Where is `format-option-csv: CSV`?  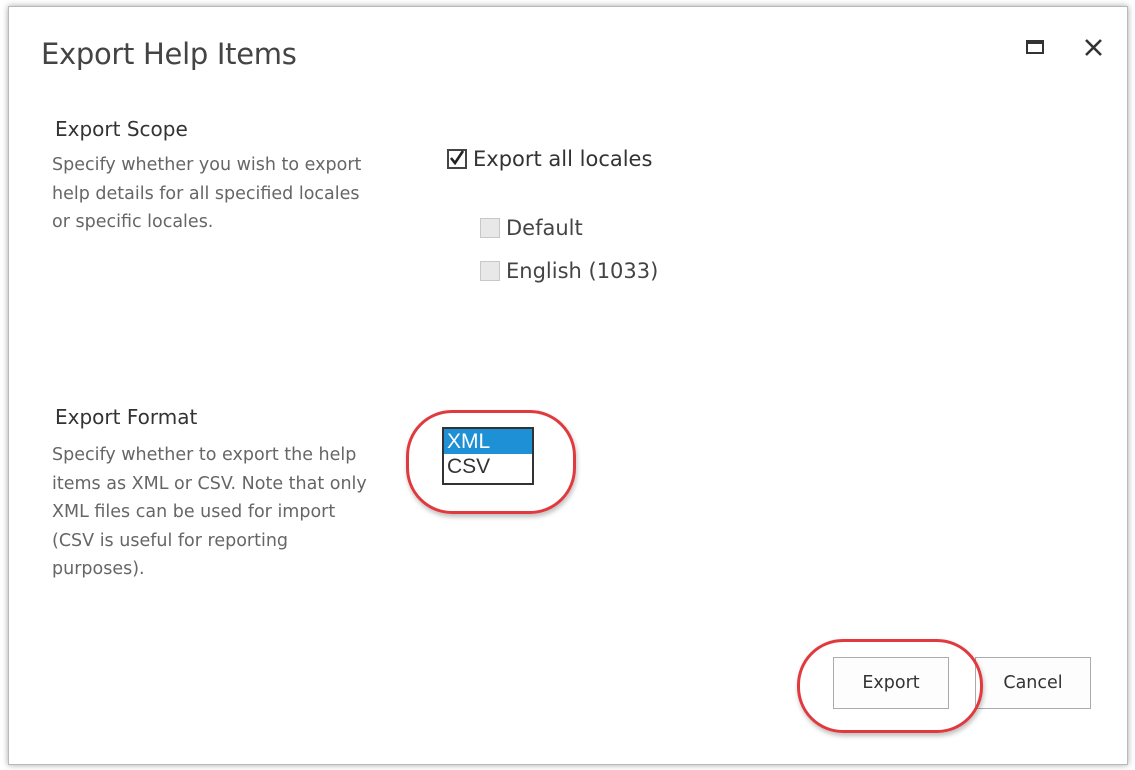
format-option-csv: CSV is located at coordinates (488, 466).